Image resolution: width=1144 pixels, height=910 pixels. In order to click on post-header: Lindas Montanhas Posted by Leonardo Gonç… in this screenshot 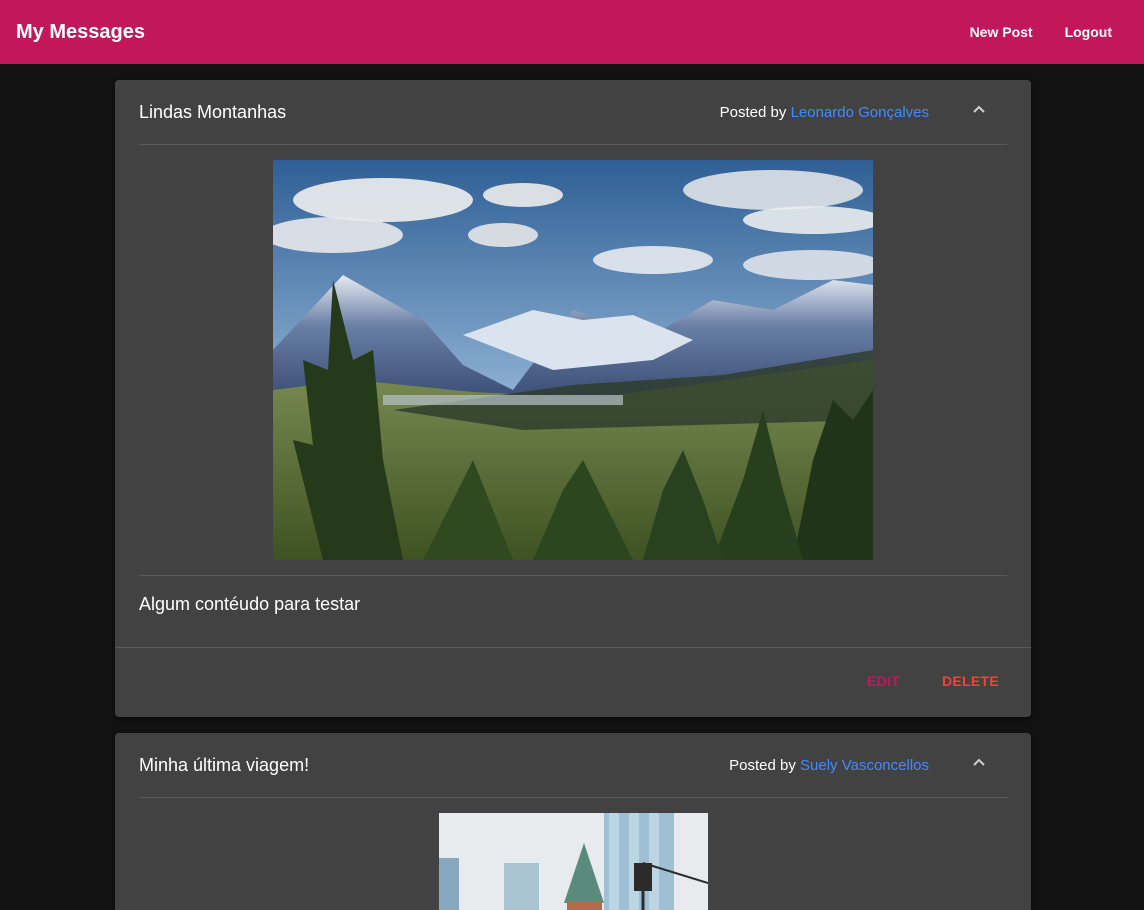, I will do `click(573, 112)`.